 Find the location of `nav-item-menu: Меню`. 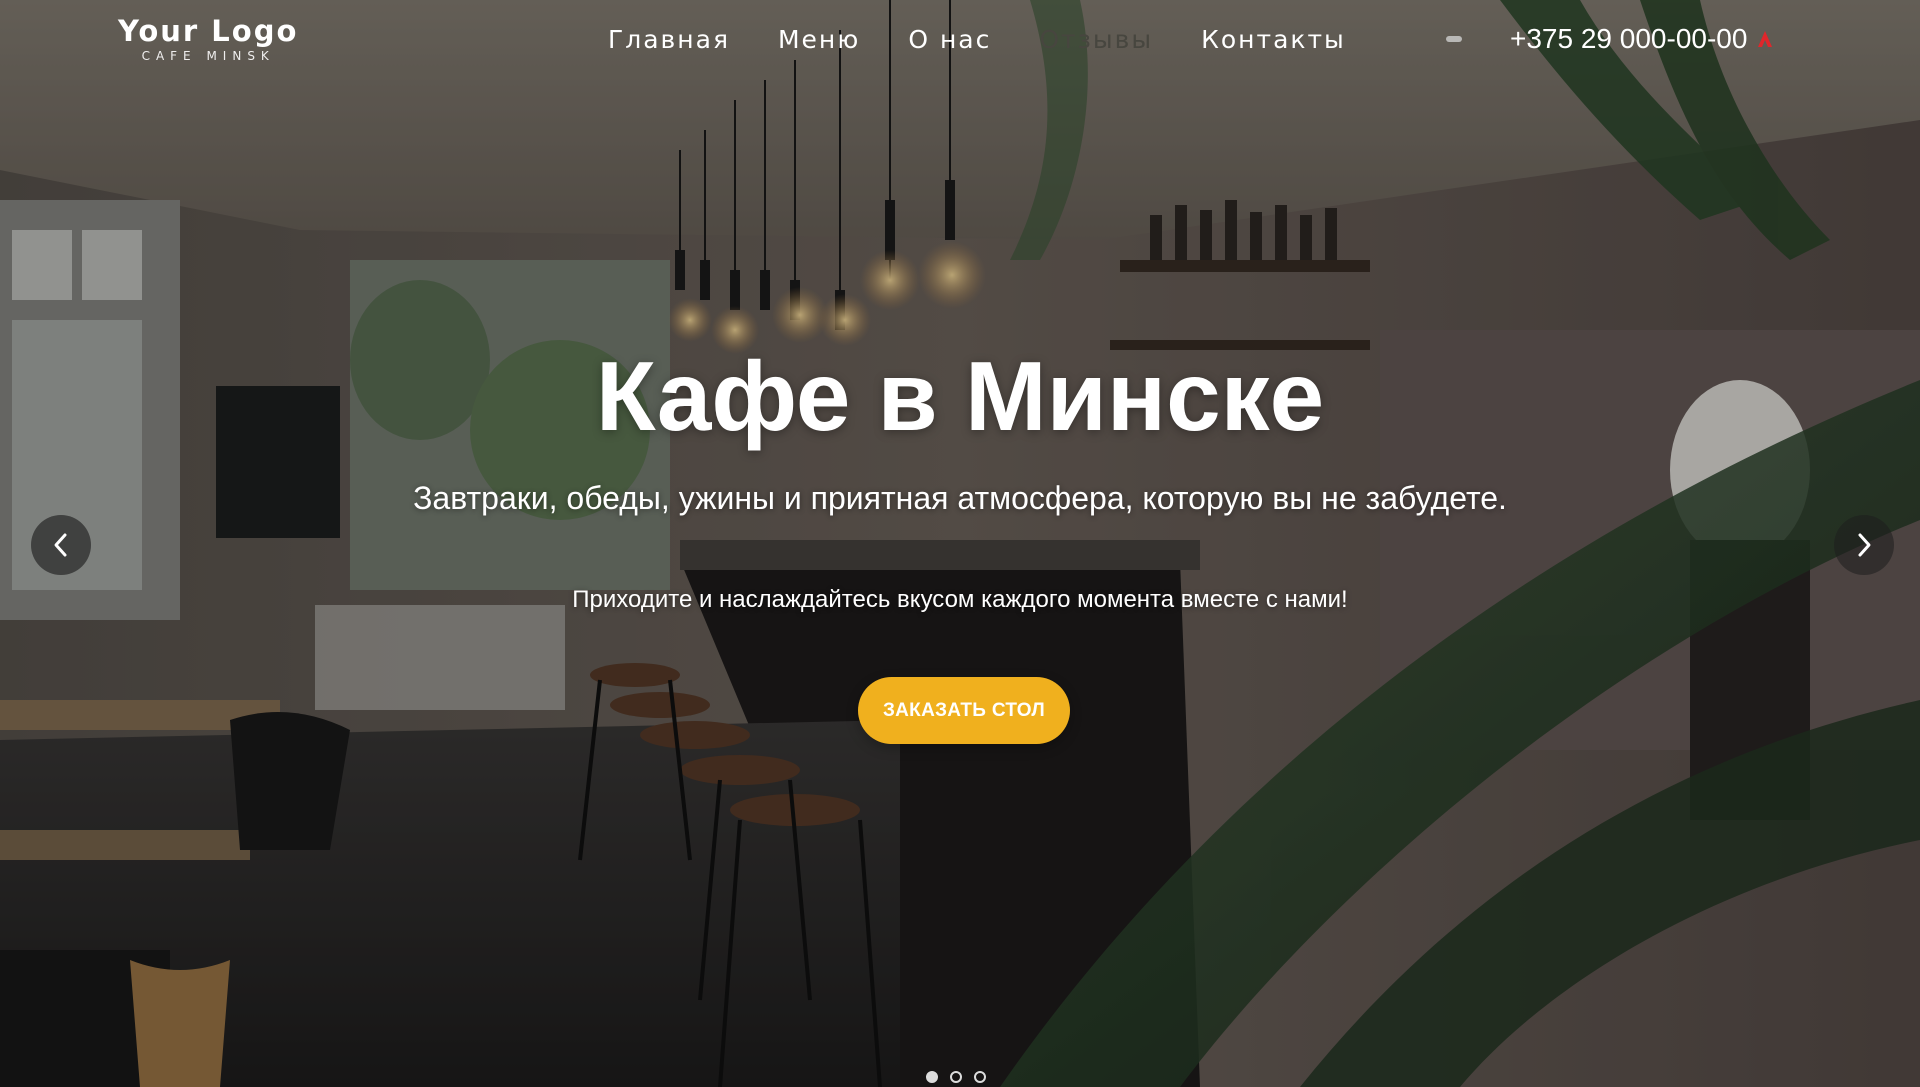

nav-item-menu: Меню is located at coordinates (819, 39).